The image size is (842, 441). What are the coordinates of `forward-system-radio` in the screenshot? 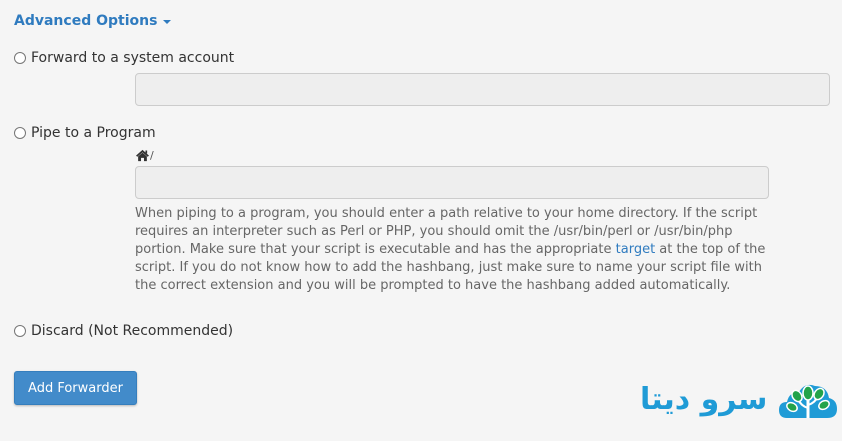 It's located at (20, 58).